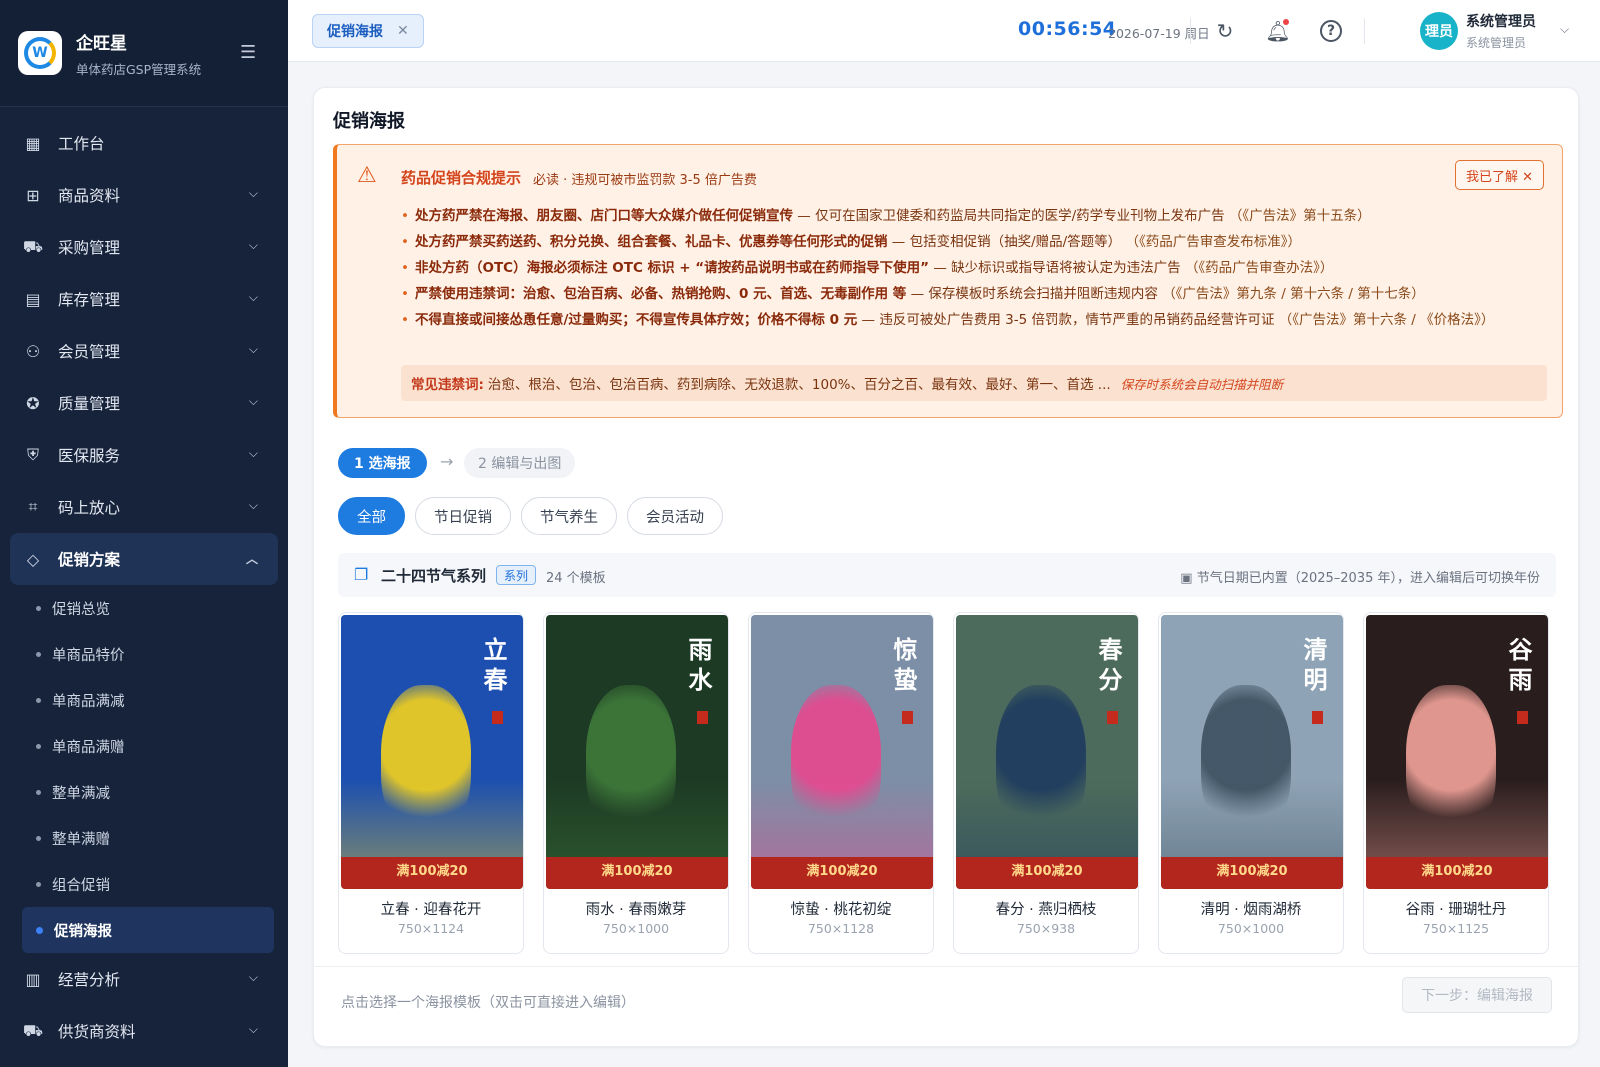  Describe the element at coordinates (144, 299) in the screenshot. I see `sidebar-item-inventory: ▤ 库存管理 ⌵` at that location.